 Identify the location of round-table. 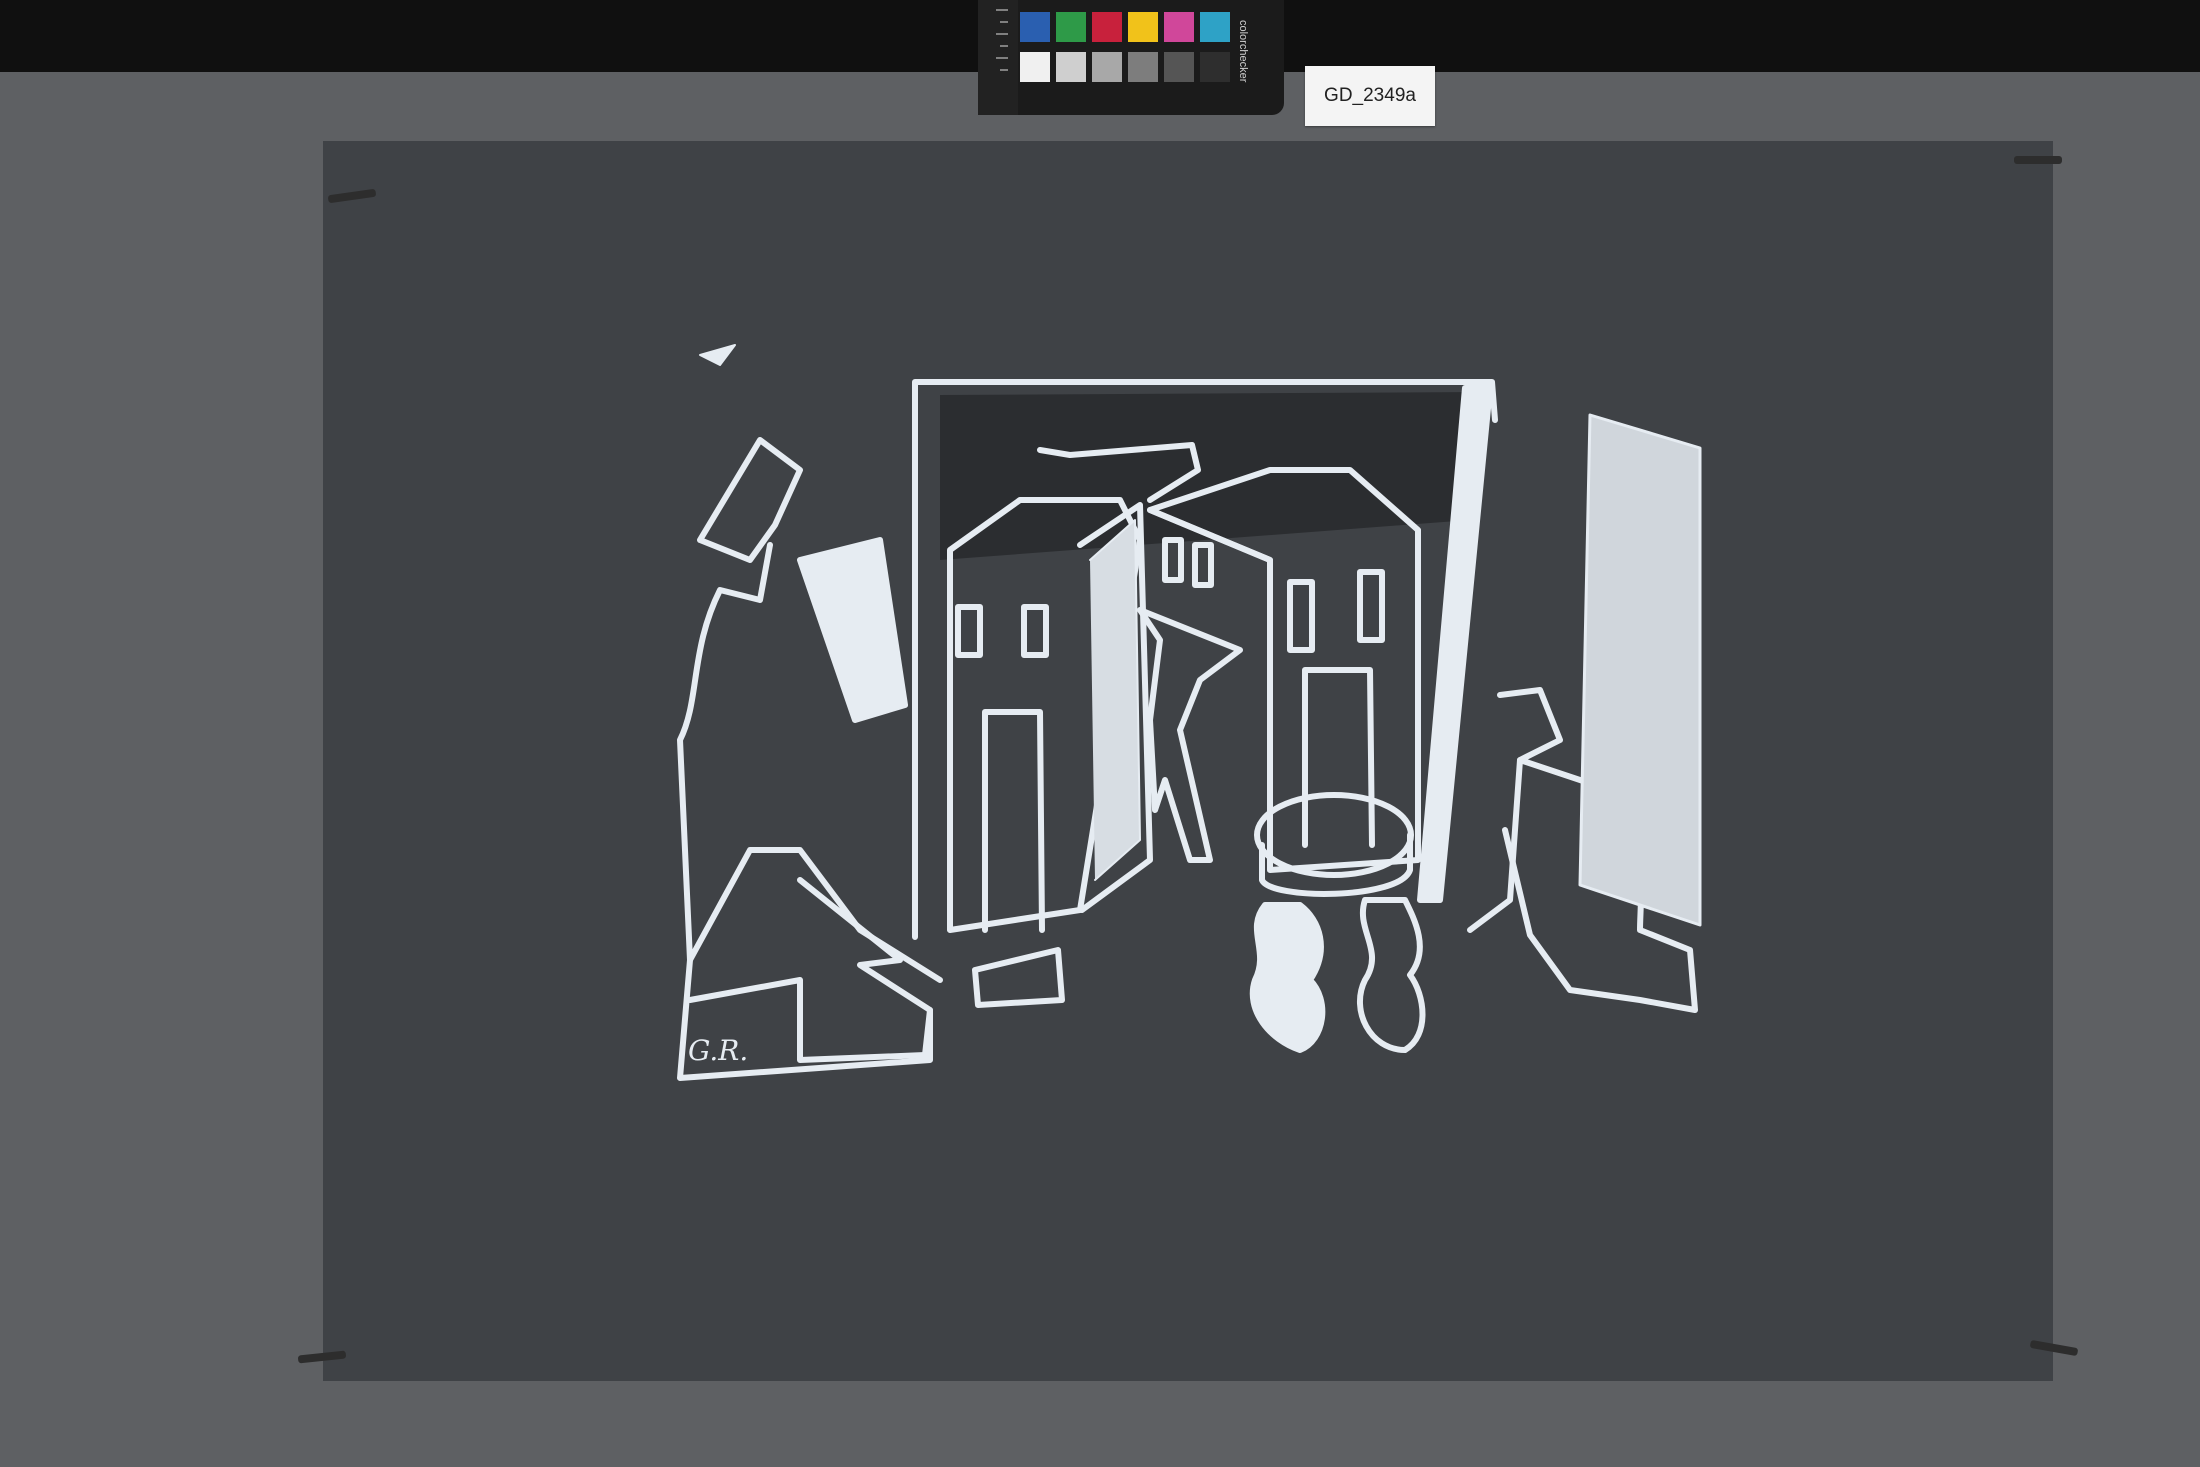
(1337, 922).